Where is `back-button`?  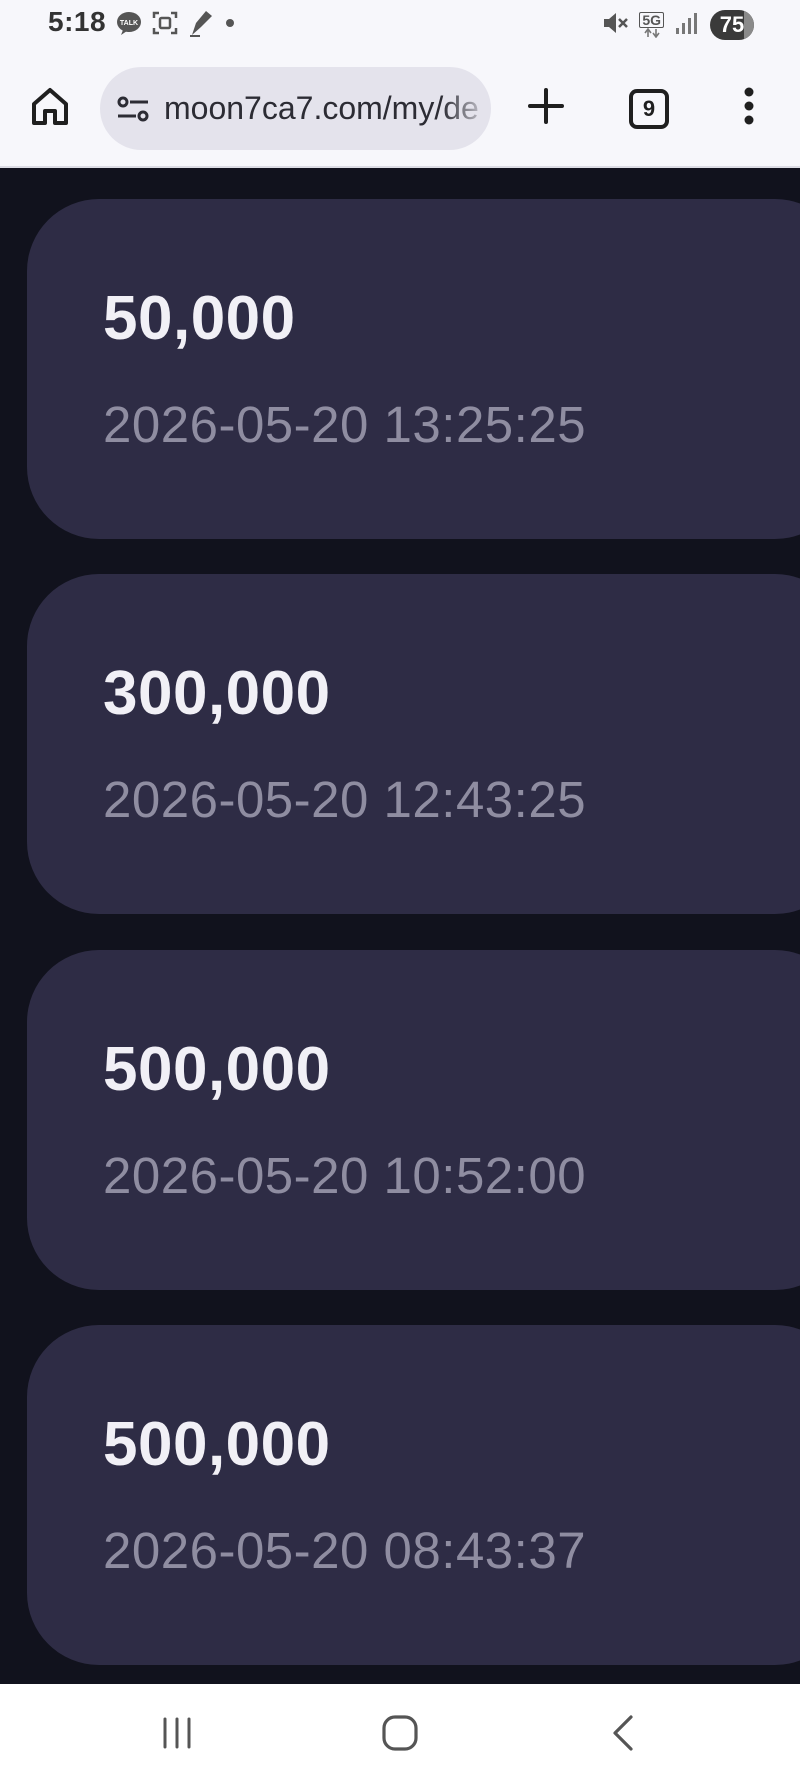
back-button is located at coordinates (623, 1735).